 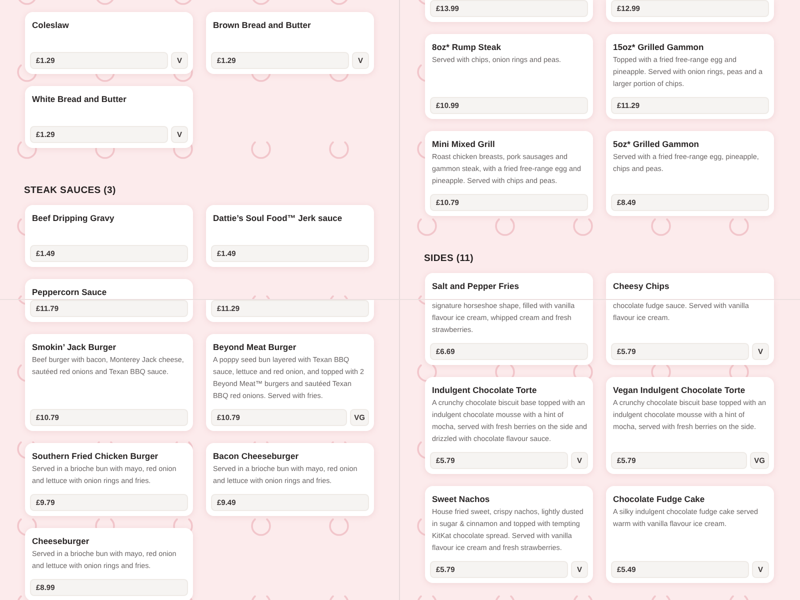 I want to click on menu-item-card: Peppercorn Sauce, so click(x=109, y=289).